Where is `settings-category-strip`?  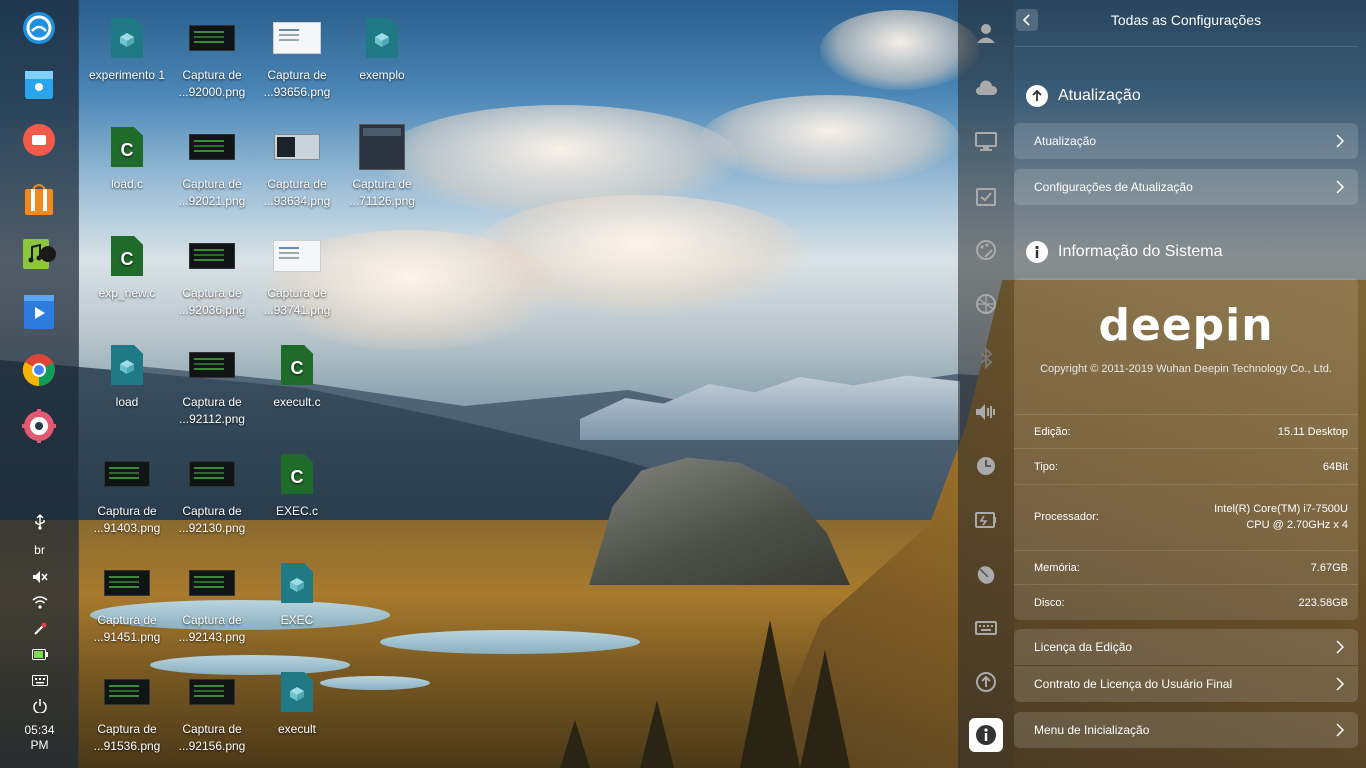
settings-category-strip is located at coordinates (986, 384).